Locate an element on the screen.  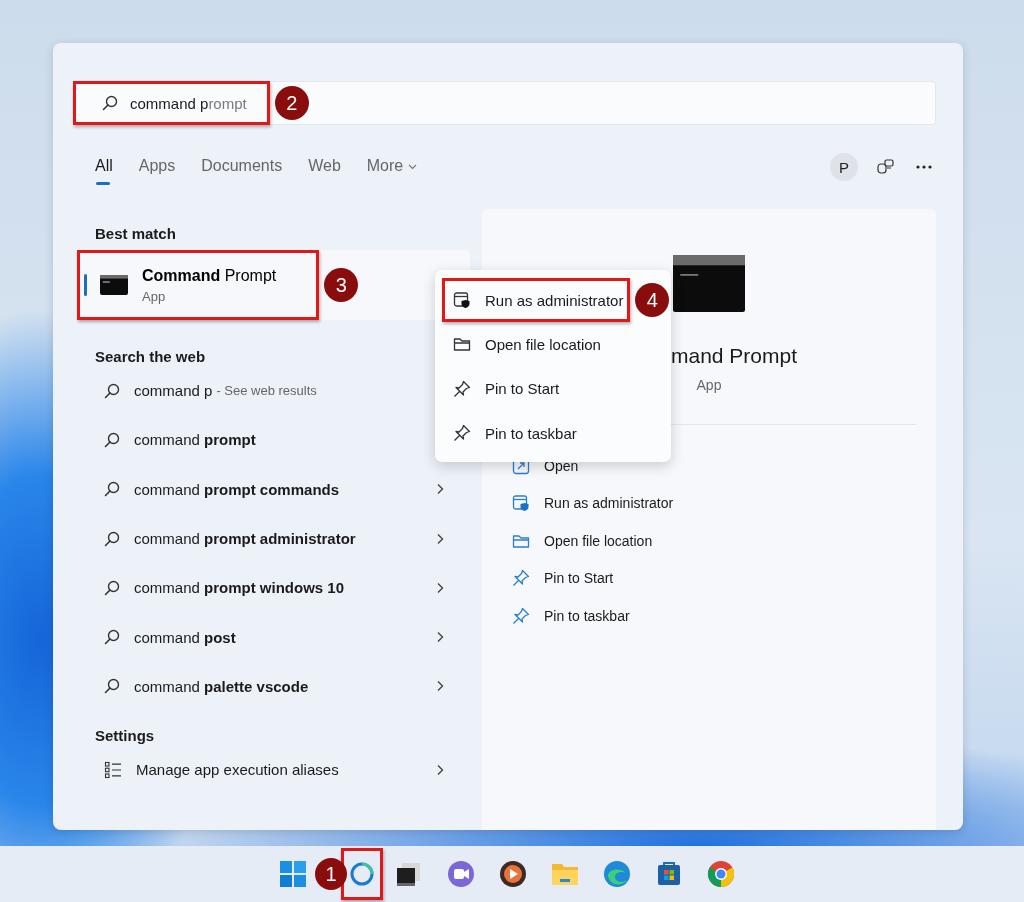
caret-icon is located at coordinates (413, 167).